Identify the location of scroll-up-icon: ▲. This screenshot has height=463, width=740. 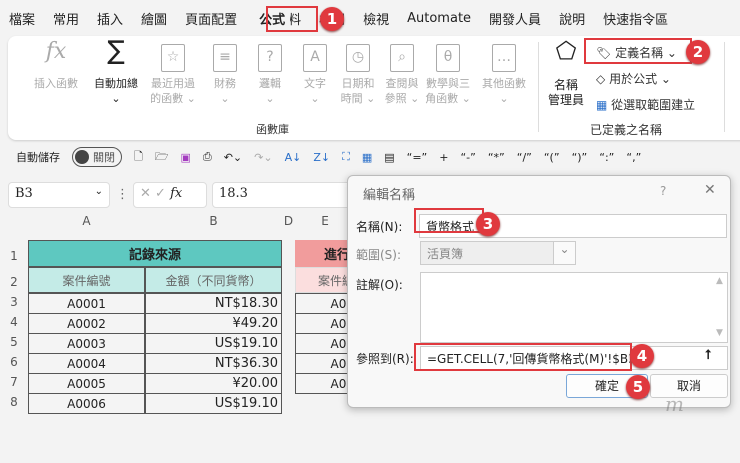
(719, 281).